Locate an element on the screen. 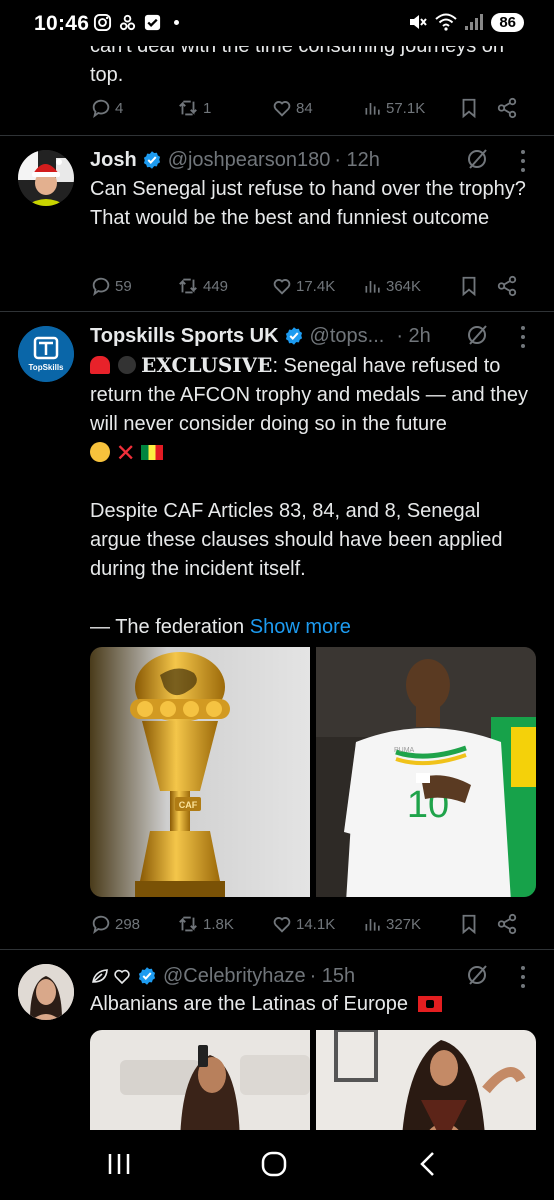 The height and width of the screenshot is (1200, 554). author-name-icons is located at coordinates (111, 976).